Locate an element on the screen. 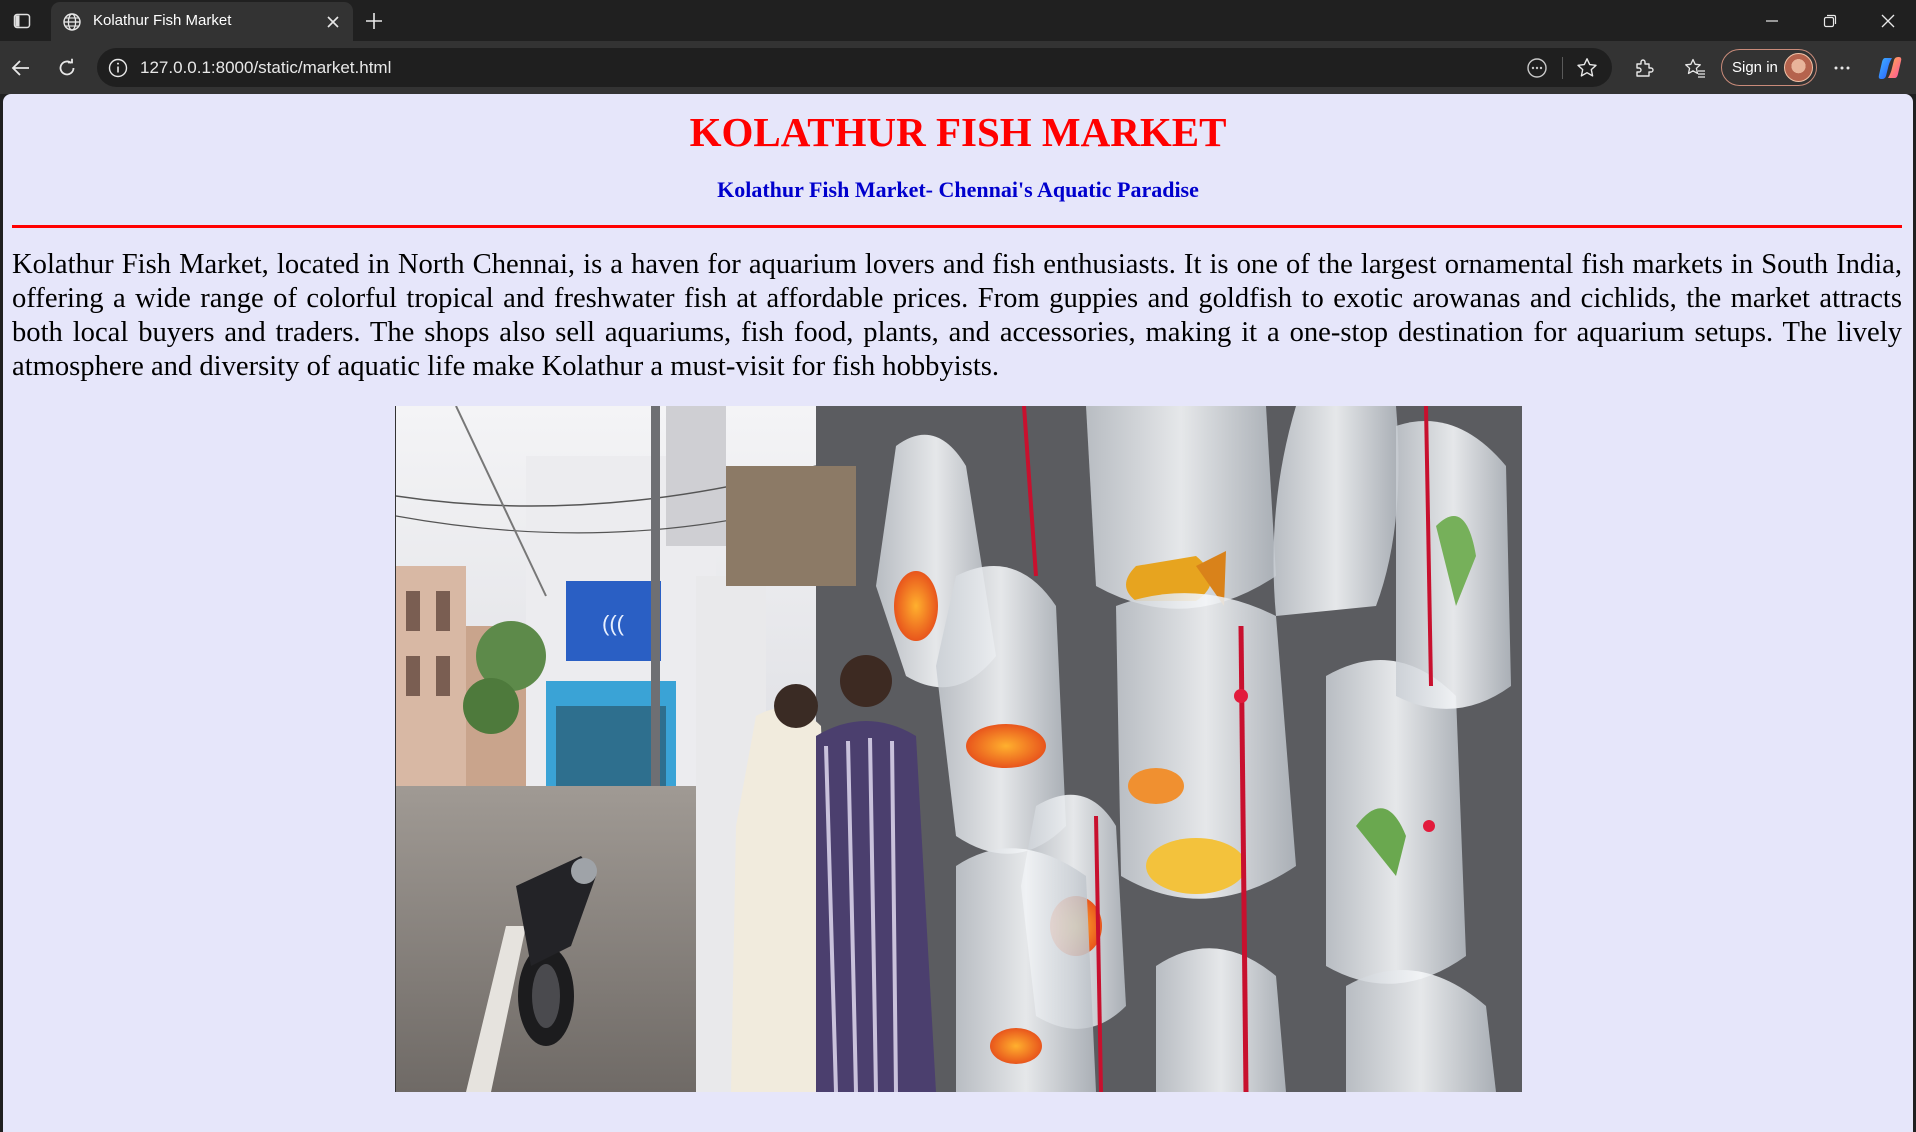 Image resolution: width=1916 pixels, height=1132 pixels. sign-in-label: Sign in is located at coordinates (1755, 67).